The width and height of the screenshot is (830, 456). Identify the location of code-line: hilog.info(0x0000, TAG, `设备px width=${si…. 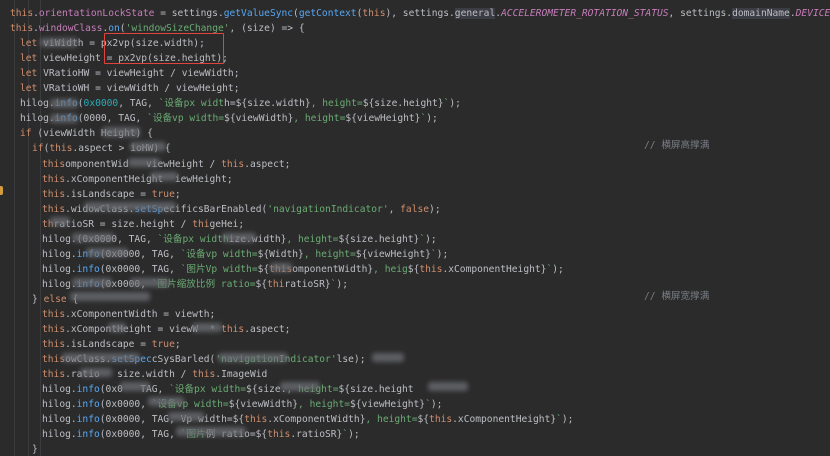
(240, 103).